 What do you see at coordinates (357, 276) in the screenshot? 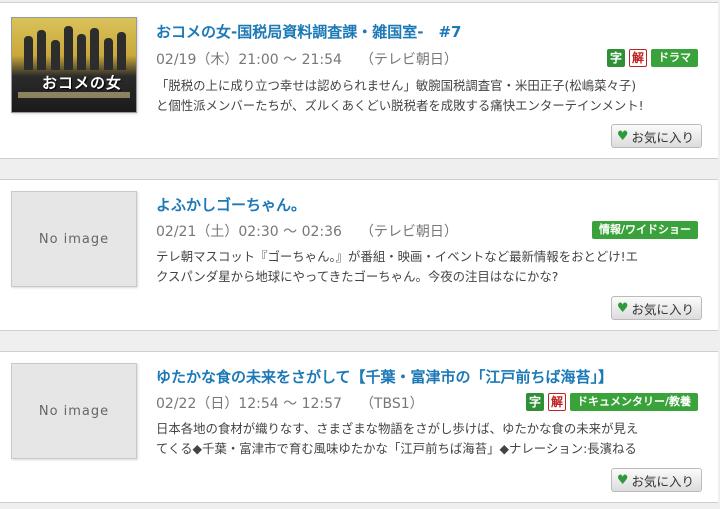
I see `description-line: クスパンダ星から地球にやってきたゴーちゃん。今夜の注目はなにかな?` at bounding box center [357, 276].